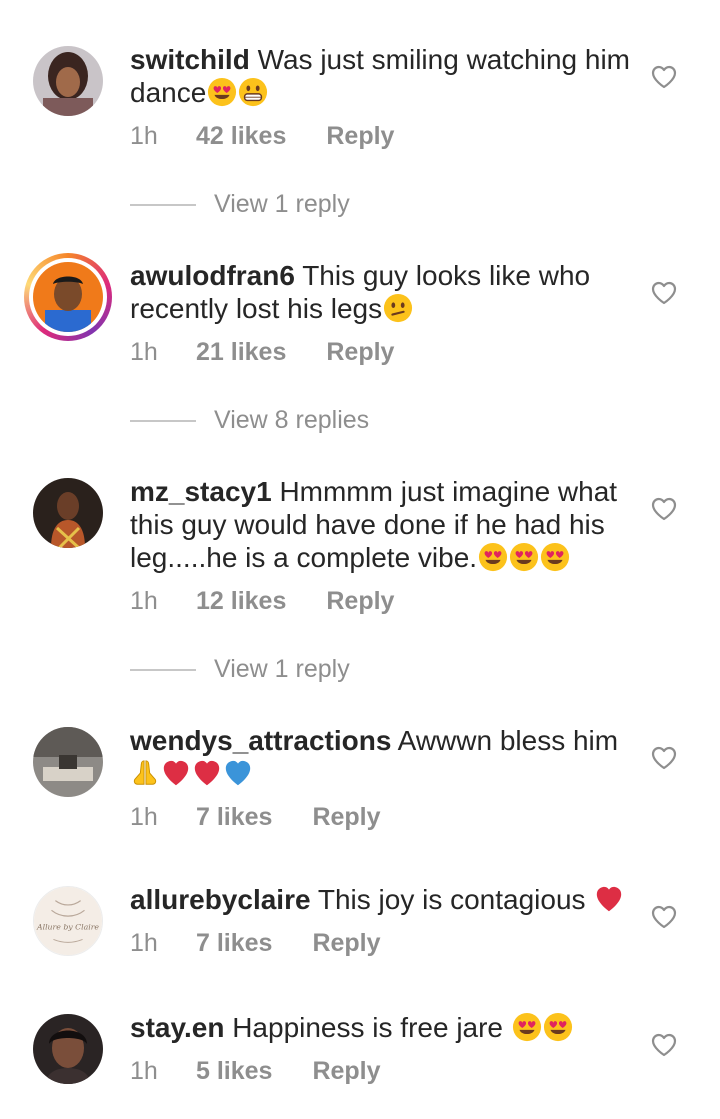  What do you see at coordinates (145, 773) in the screenshot?
I see `folded-hands-emoji-icon` at bounding box center [145, 773].